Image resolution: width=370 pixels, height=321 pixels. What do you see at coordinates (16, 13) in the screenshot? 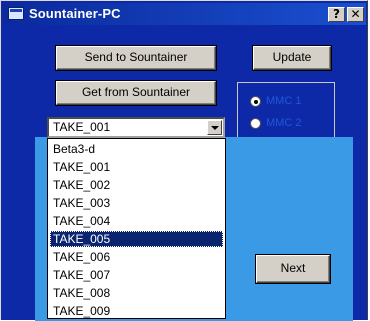
I see `app-icon` at bounding box center [16, 13].